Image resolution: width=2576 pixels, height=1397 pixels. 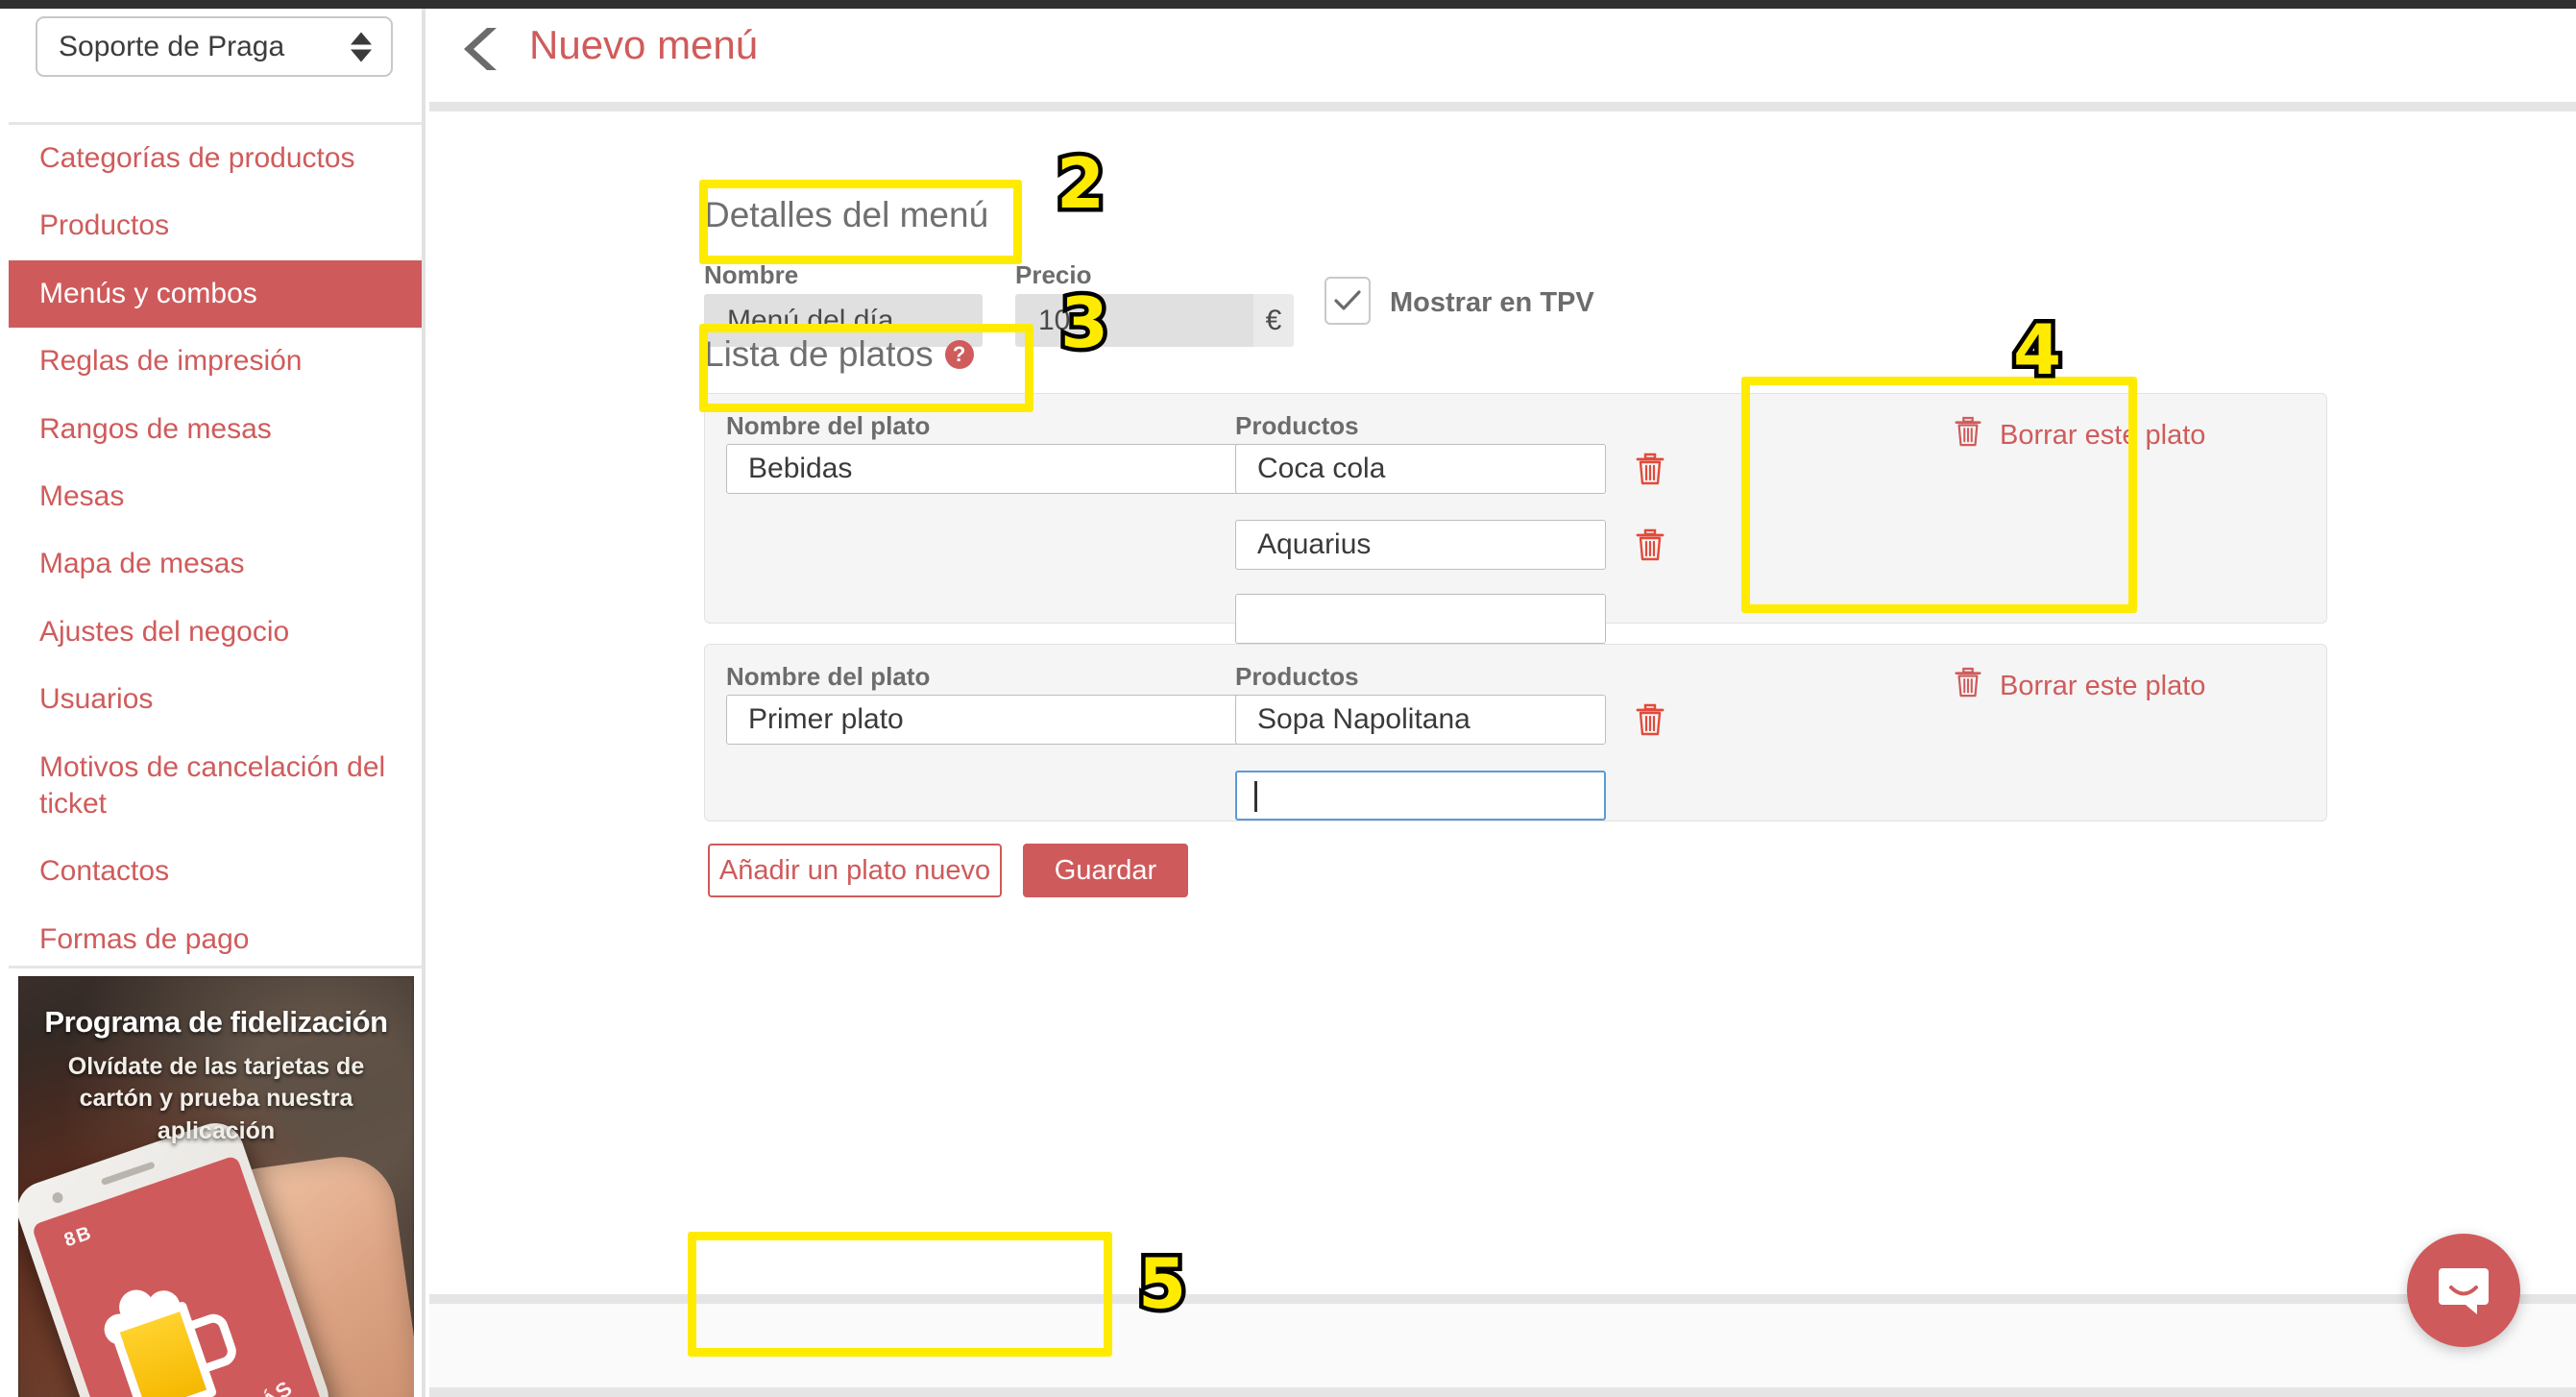 What do you see at coordinates (172, 1325) in the screenshot?
I see `beer-mug-icon` at bounding box center [172, 1325].